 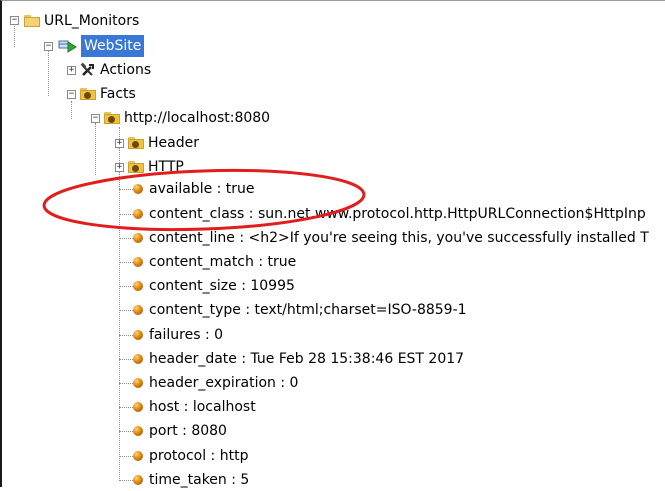 I want to click on tree-node-label: Header, so click(x=173, y=143).